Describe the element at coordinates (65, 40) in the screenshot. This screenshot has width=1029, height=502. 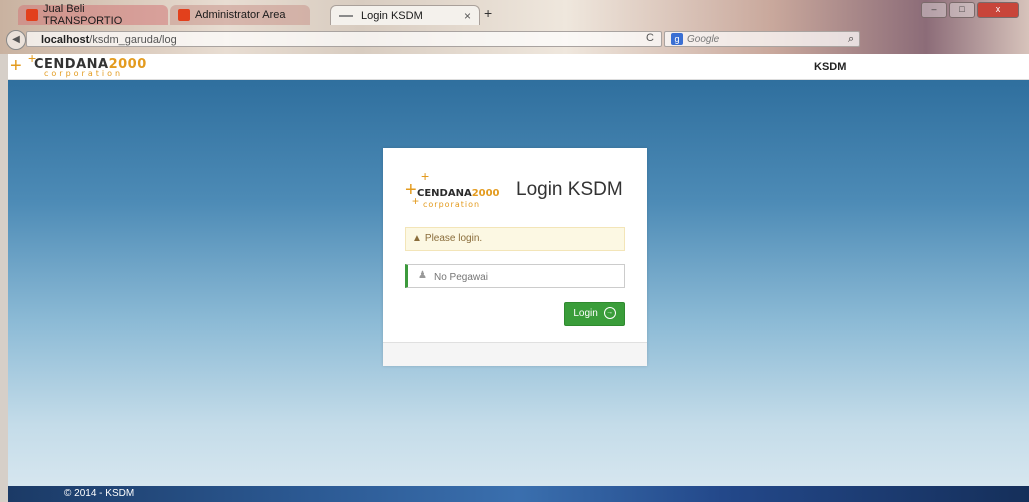
I see `url-host: localhost` at that location.